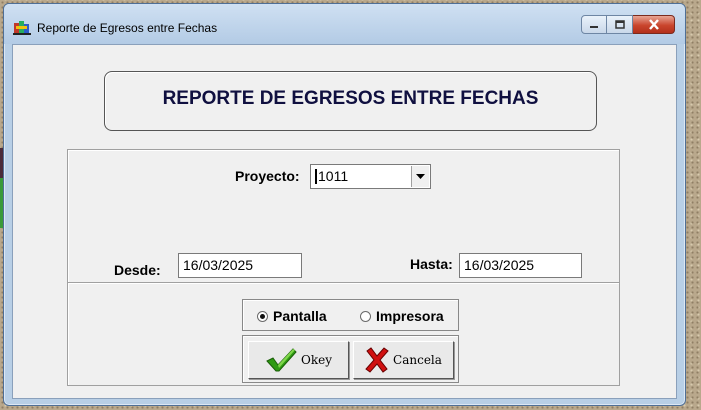  Describe the element at coordinates (344, 24) in the screenshot. I see `title-bar: Reporte de Egresos entre Fechas` at that location.